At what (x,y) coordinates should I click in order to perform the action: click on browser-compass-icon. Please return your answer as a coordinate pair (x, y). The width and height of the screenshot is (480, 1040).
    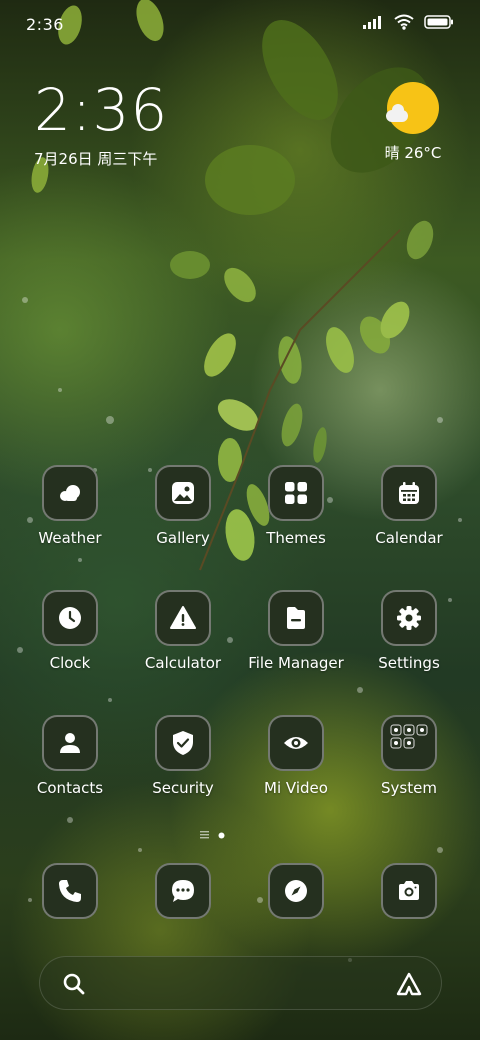
    Looking at the image, I should click on (296, 891).